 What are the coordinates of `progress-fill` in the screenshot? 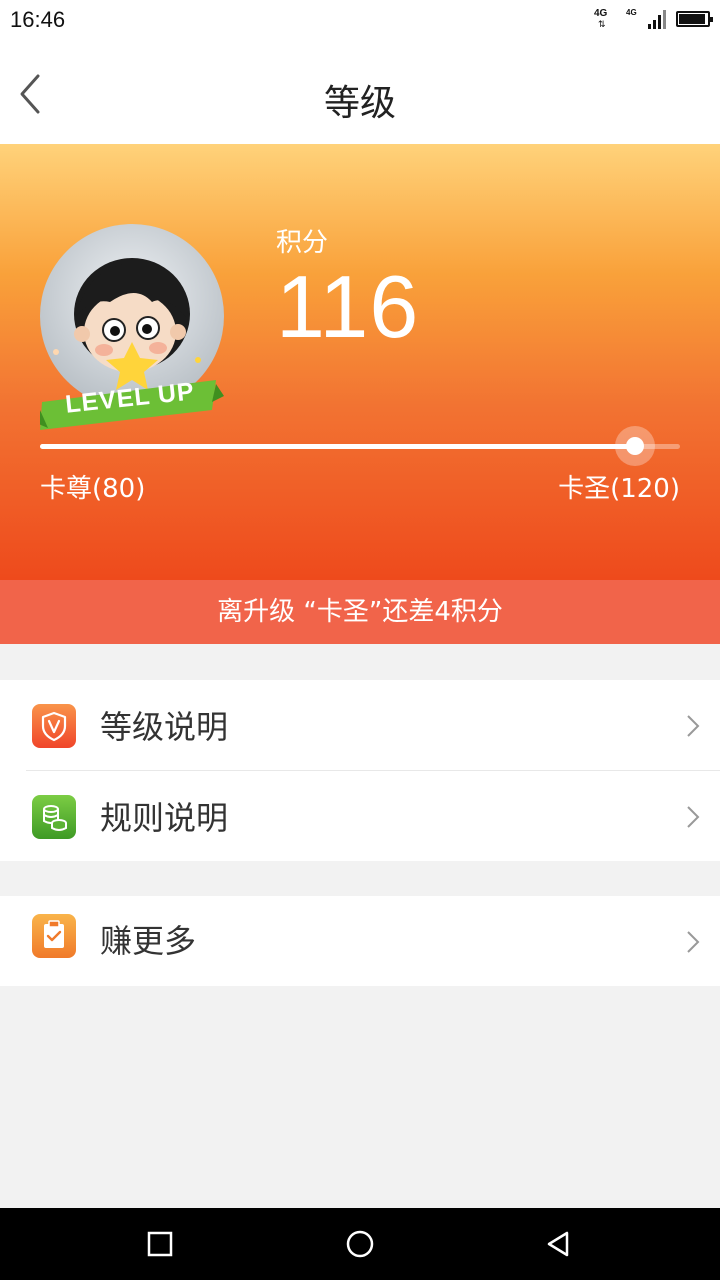 It's located at (338, 446).